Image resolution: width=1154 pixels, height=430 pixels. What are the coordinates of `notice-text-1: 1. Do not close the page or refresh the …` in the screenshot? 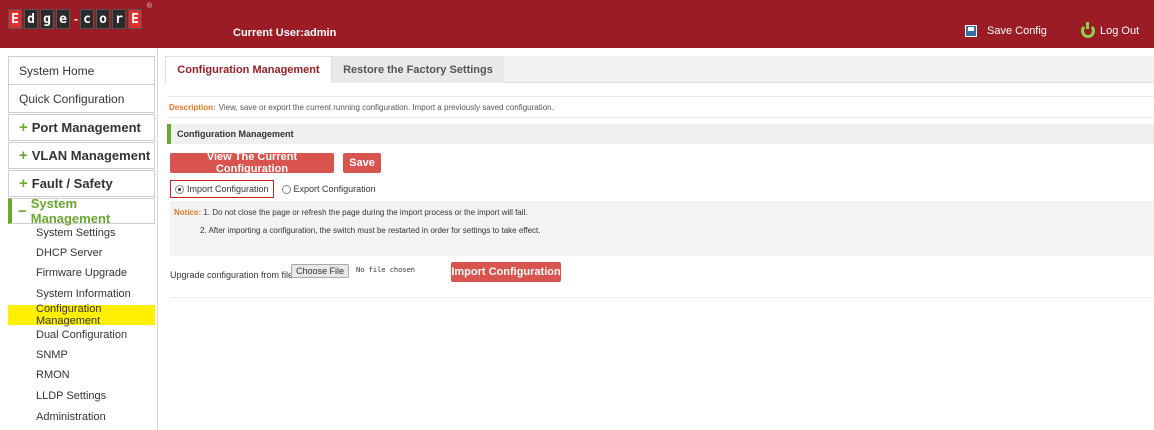 It's located at (365, 212).